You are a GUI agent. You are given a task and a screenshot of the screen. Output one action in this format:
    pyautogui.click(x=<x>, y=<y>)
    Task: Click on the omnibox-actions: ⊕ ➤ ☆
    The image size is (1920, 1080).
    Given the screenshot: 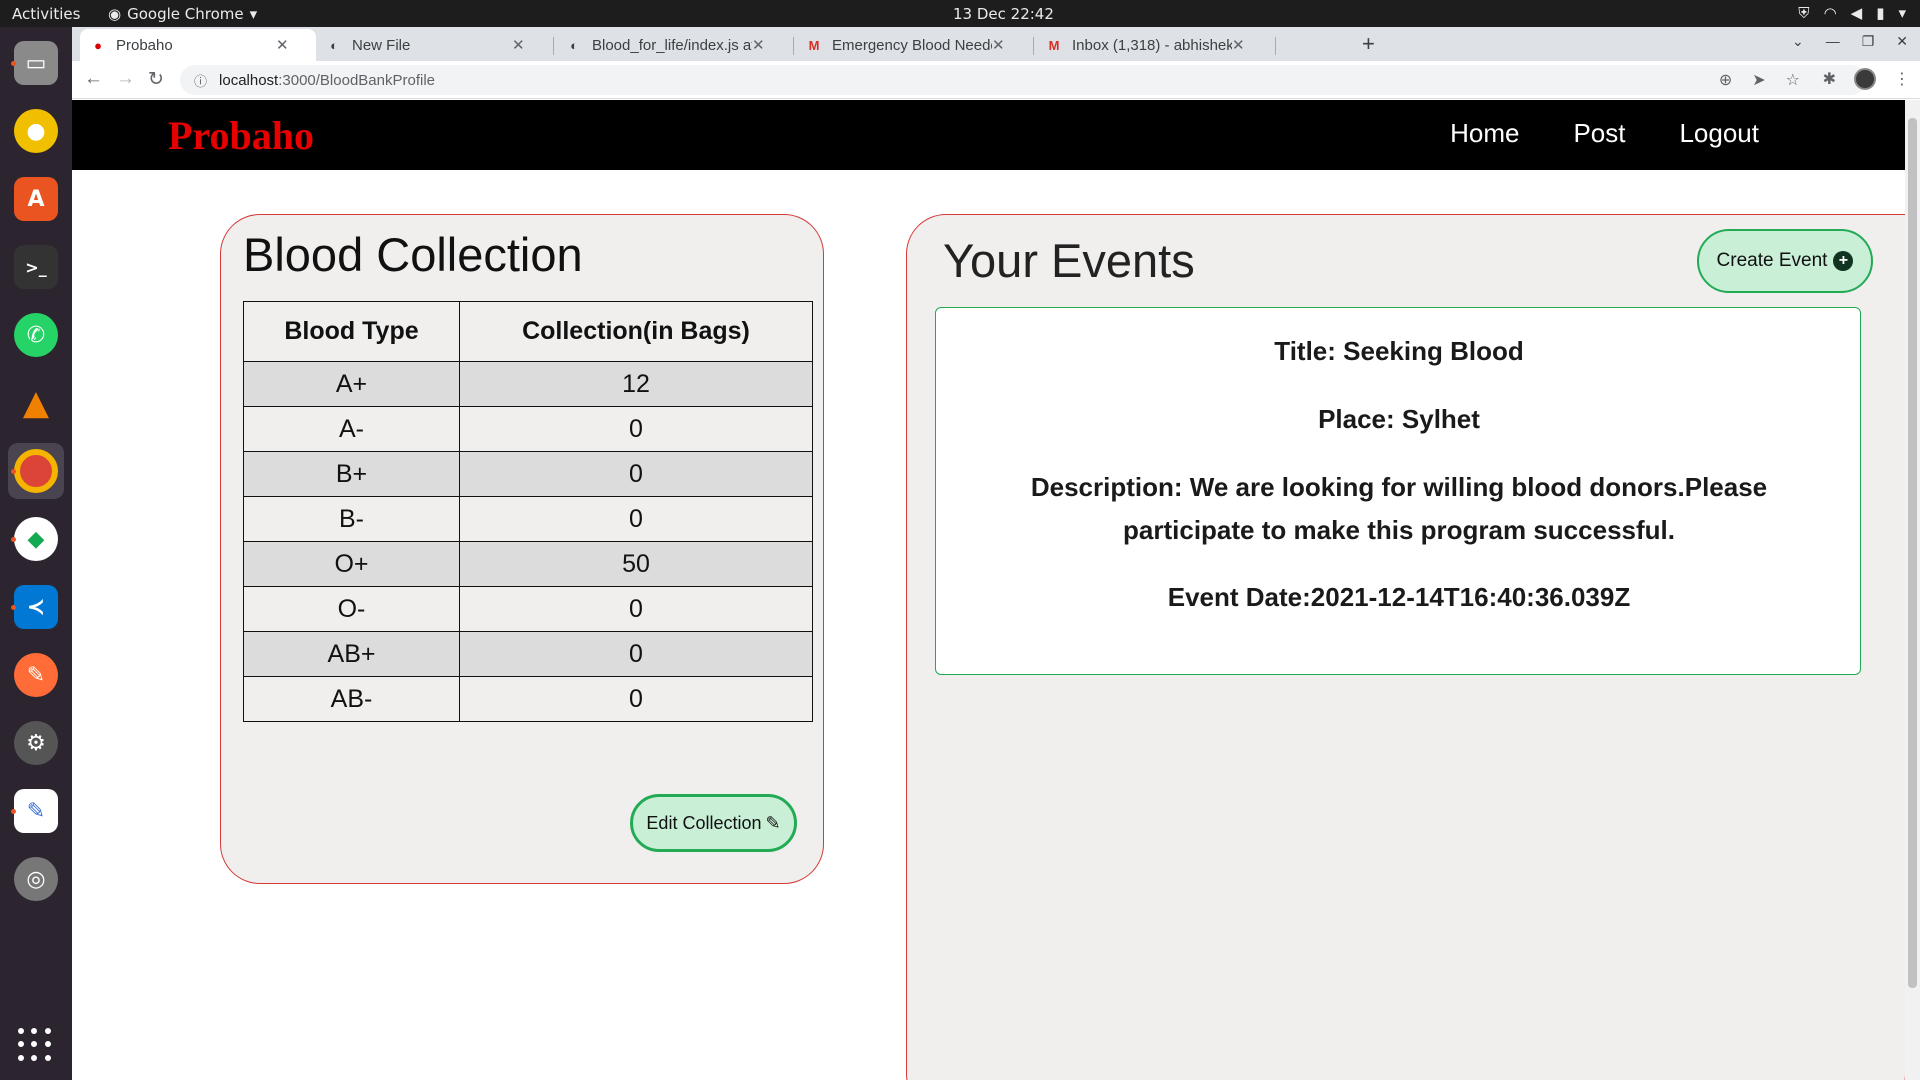 What is the action you would take?
    pyautogui.click(x=1759, y=80)
    